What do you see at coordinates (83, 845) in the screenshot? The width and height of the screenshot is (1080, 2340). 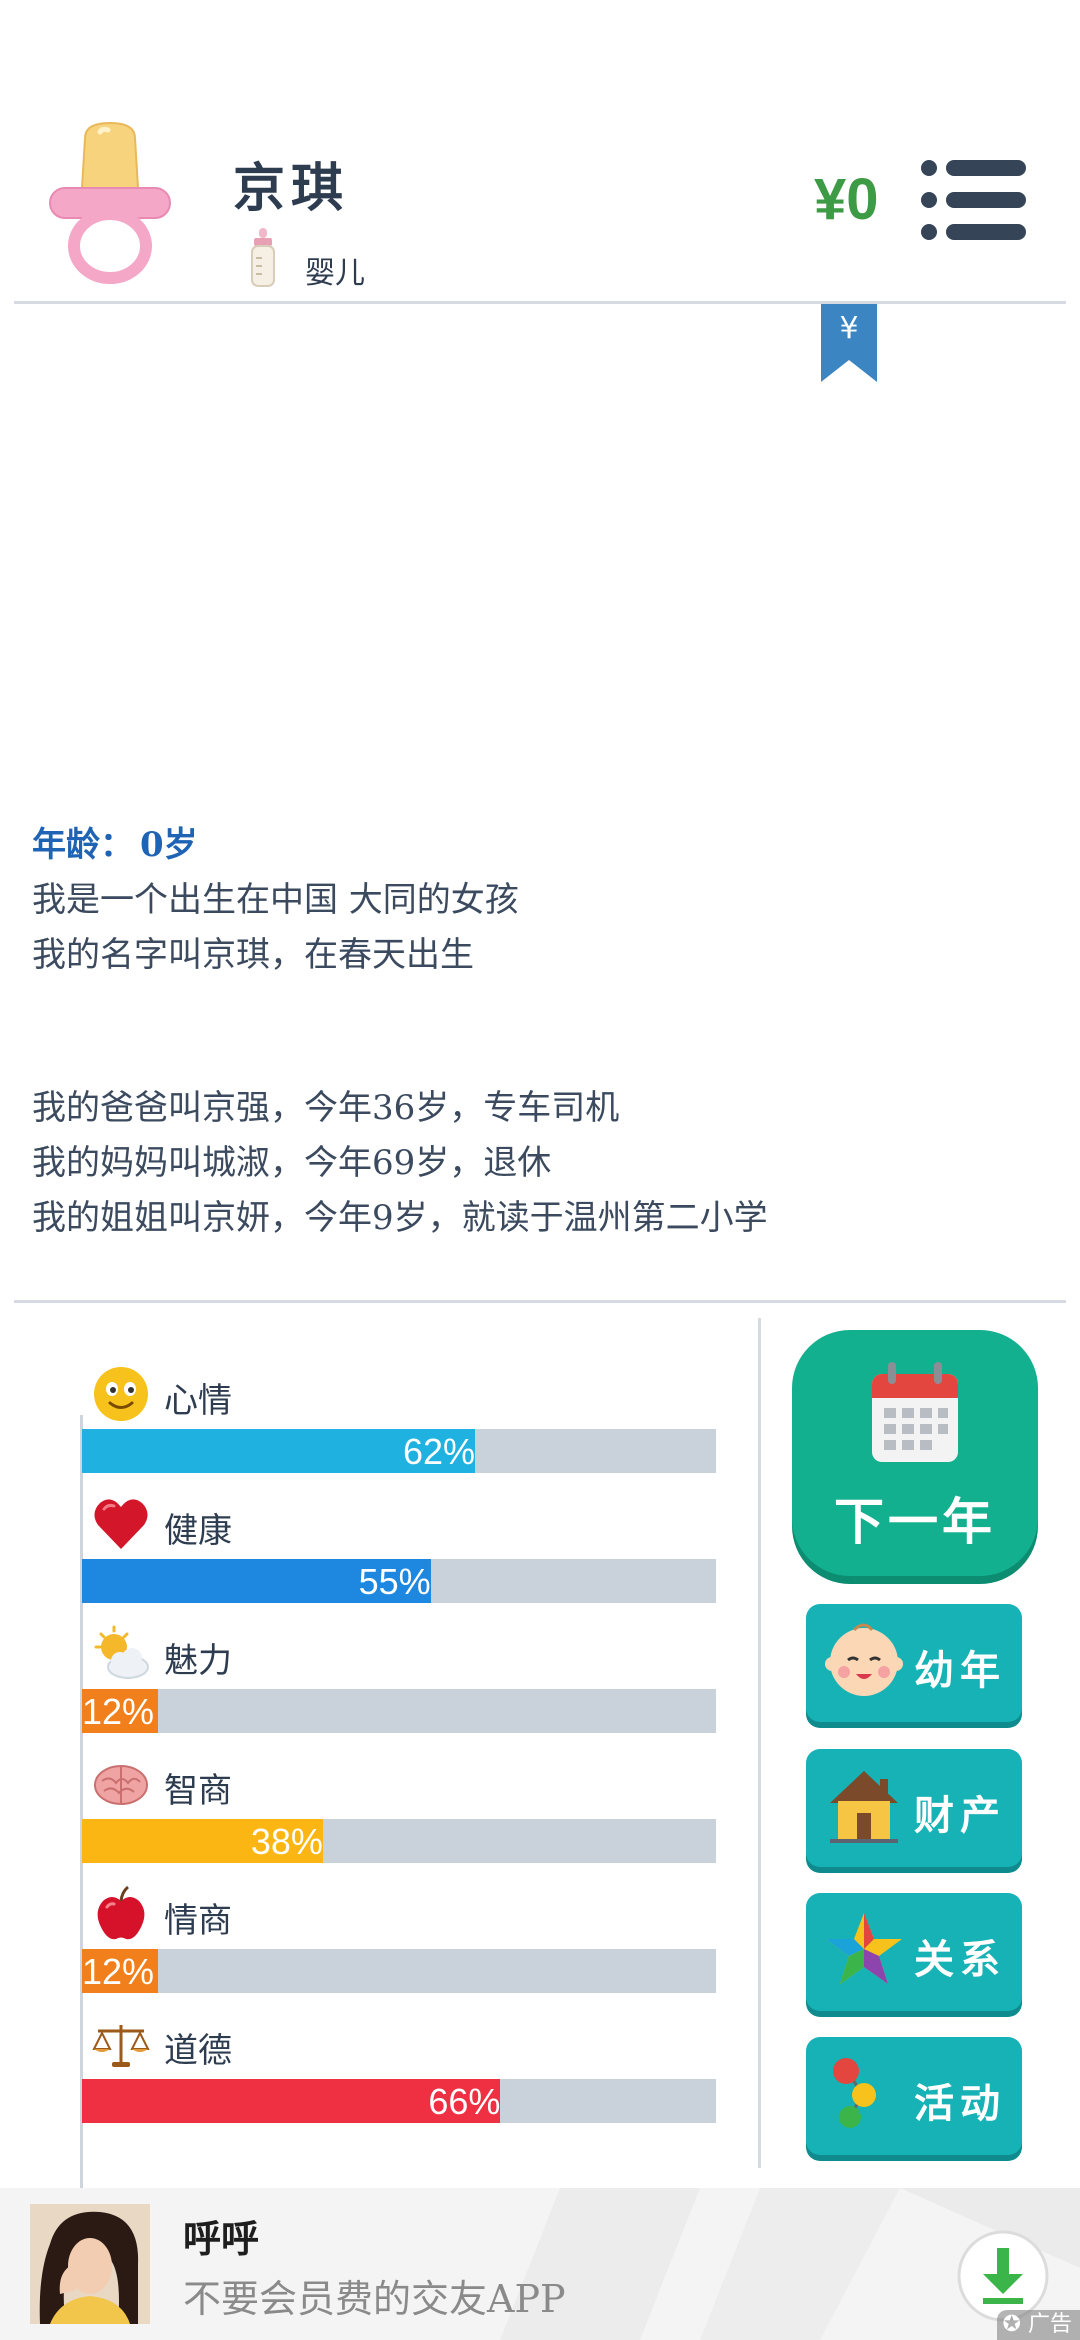 I see `age-label: 年龄：` at bounding box center [83, 845].